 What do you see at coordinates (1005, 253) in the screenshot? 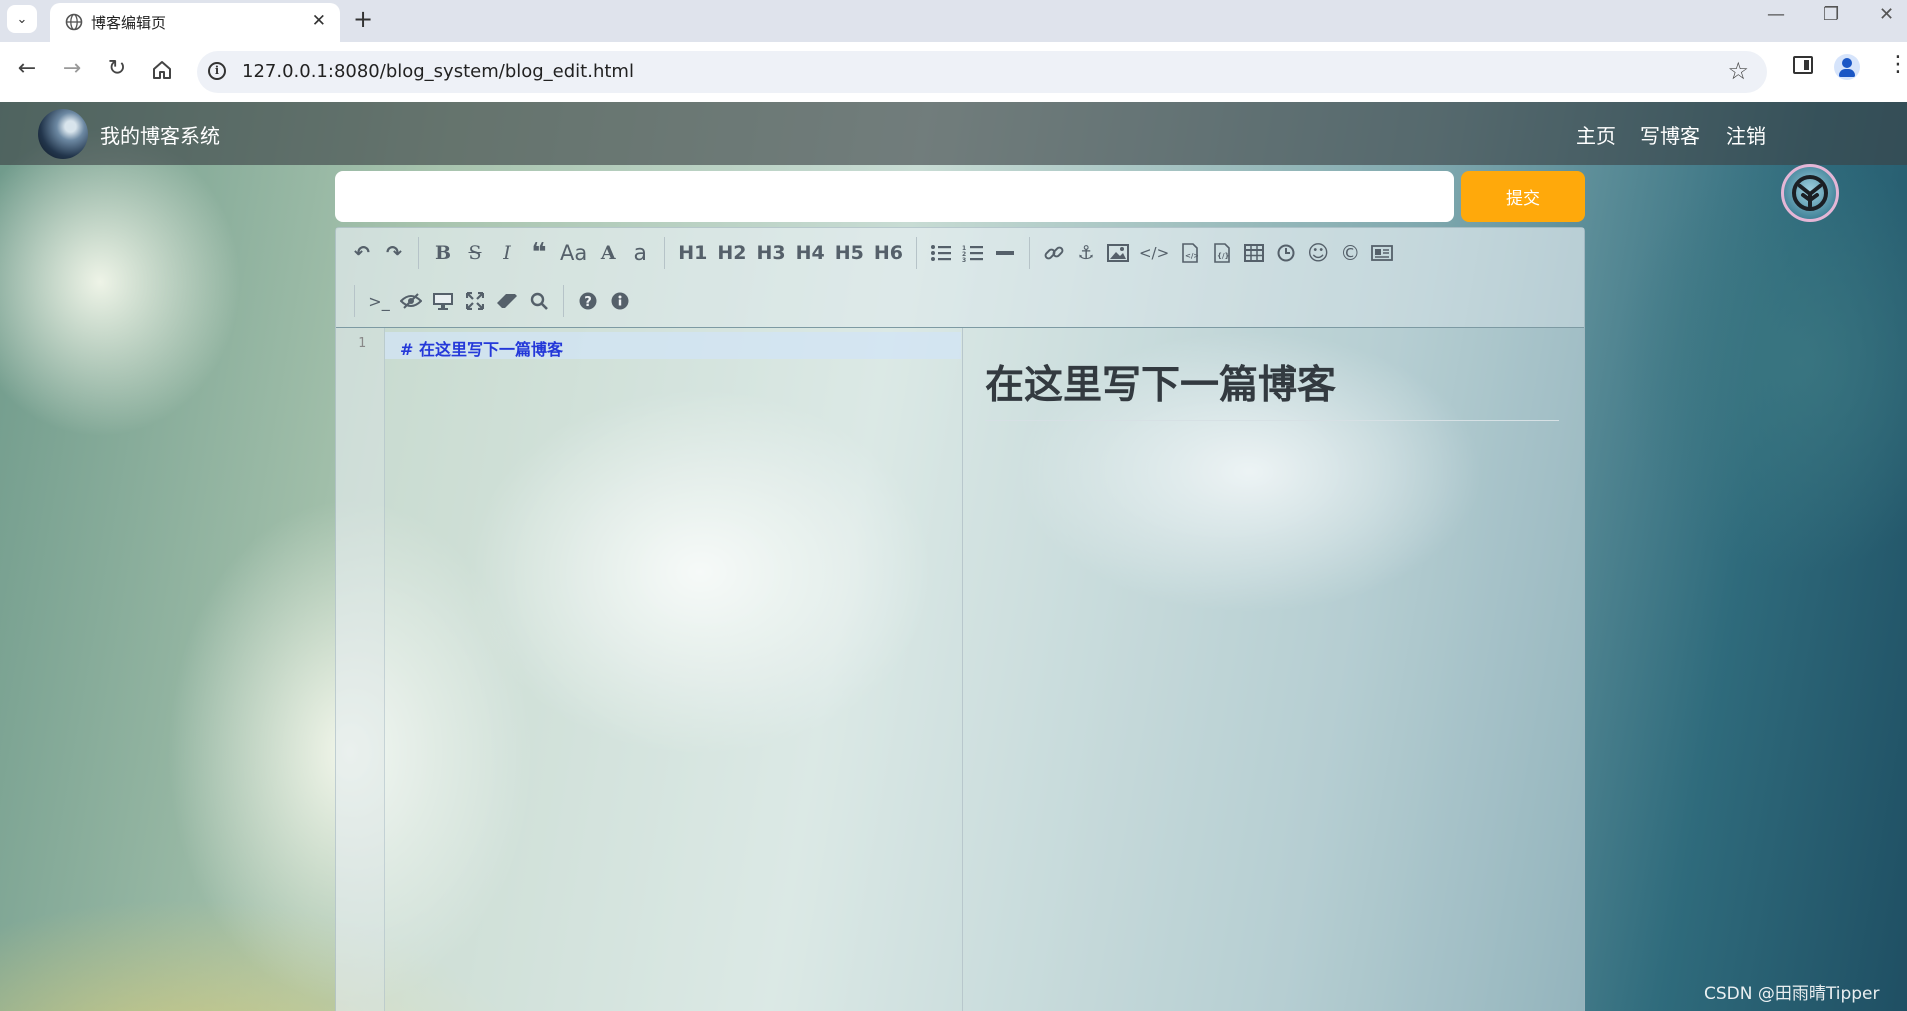
I see `horizontal-rule-icon` at bounding box center [1005, 253].